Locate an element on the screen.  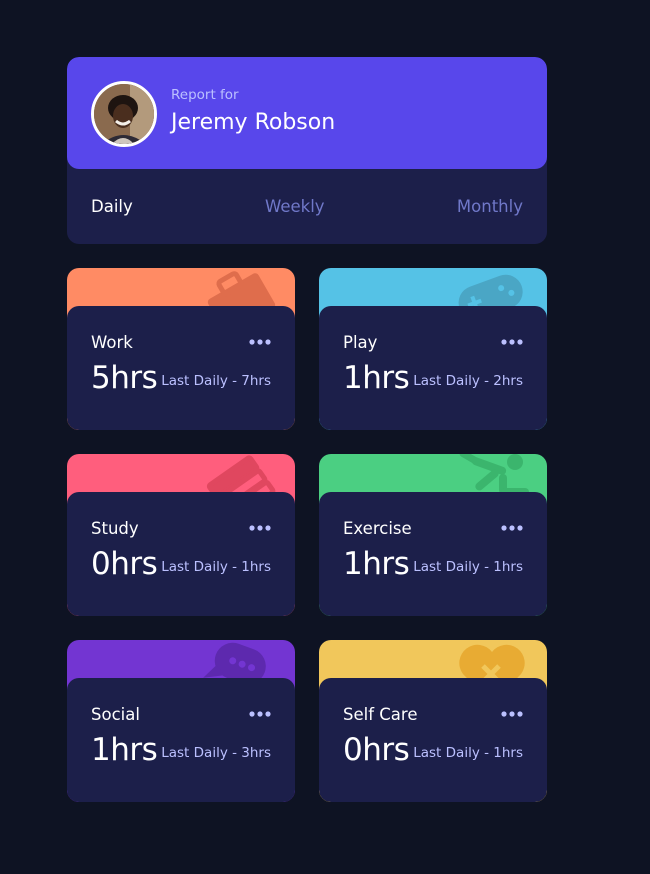
report-label: Report for is located at coordinates (205, 95).